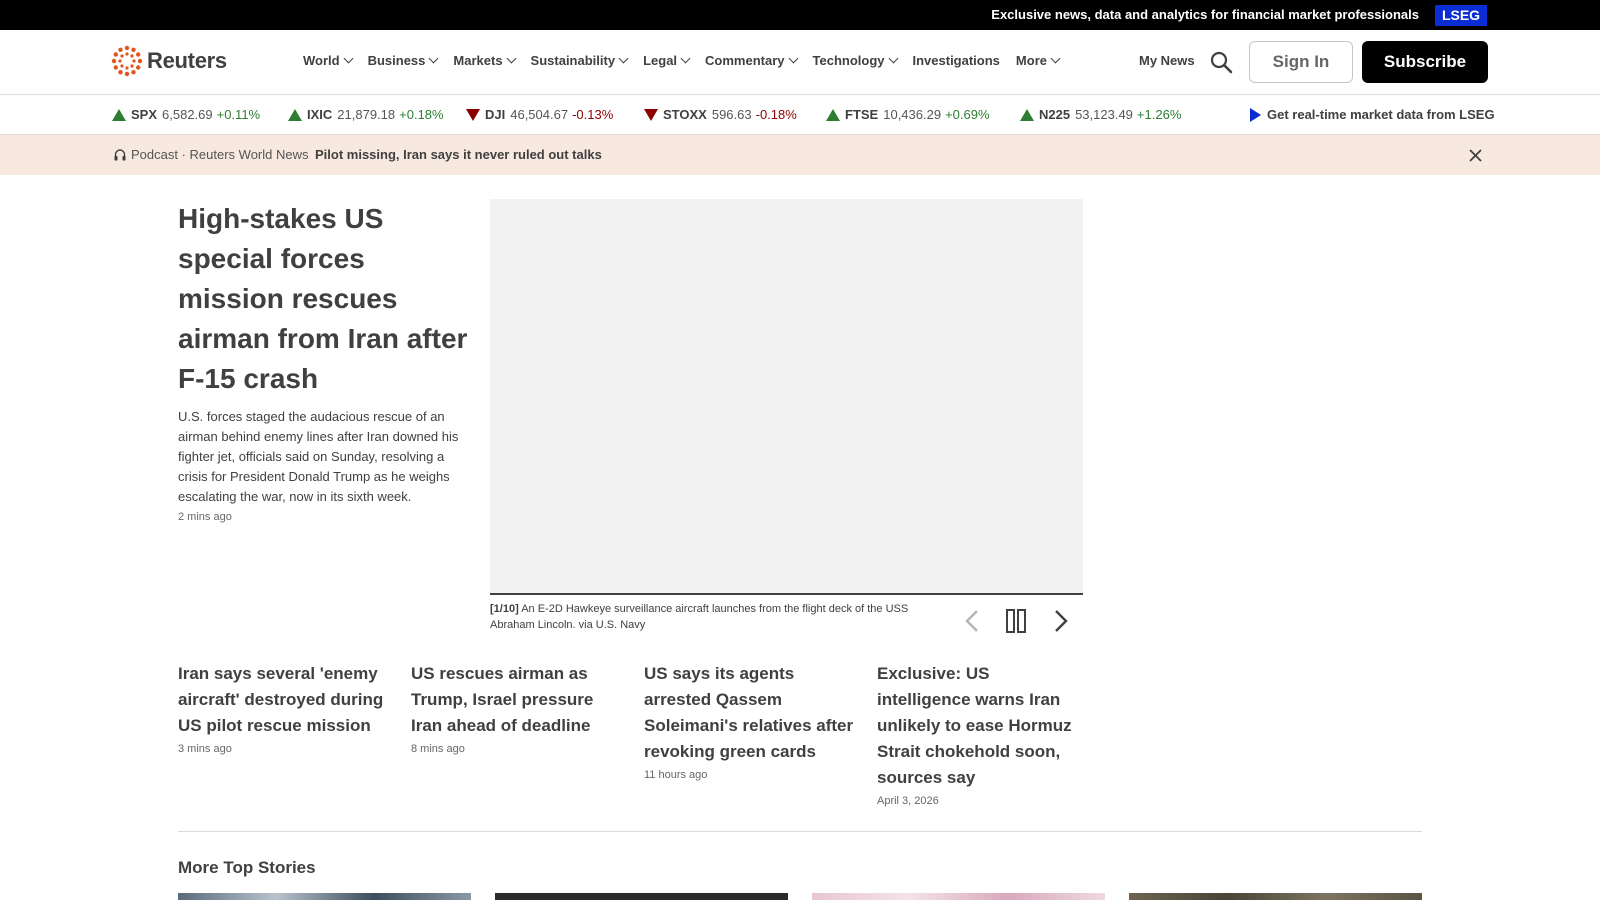 Image resolution: width=1600 pixels, height=900 pixels. Describe the element at coordinates (120, 155) in the screenshot. I see `headphones-icon` at that location.